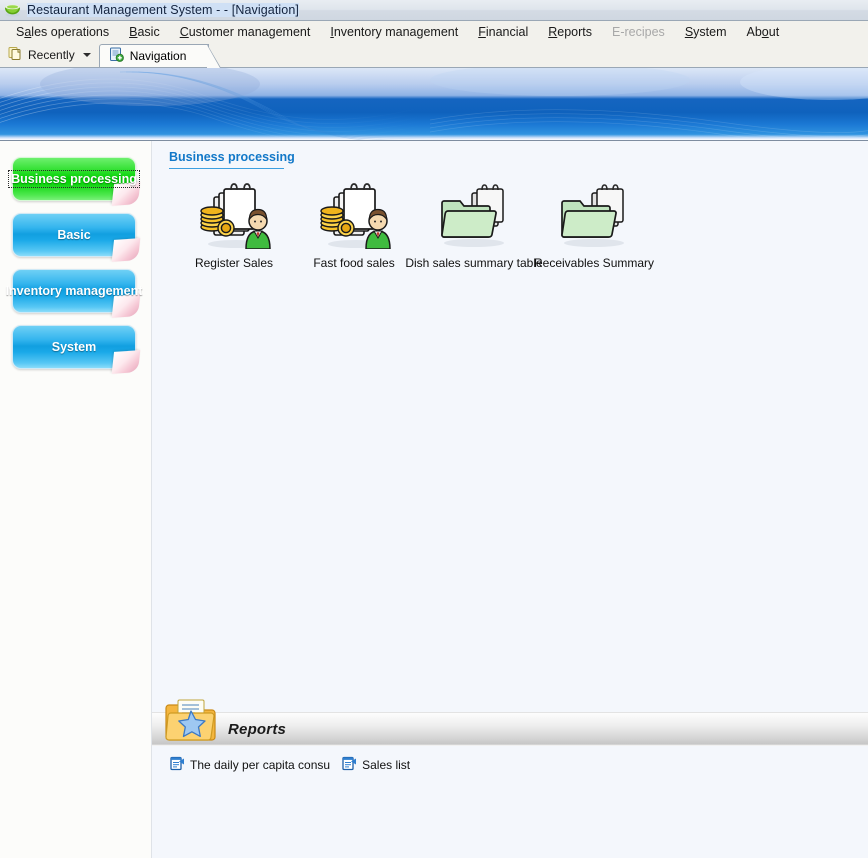  What do you see at coordinates (234, 263) in the screenshot?
I see `tile-label: Register Sales` at bounding box center [234, 263].